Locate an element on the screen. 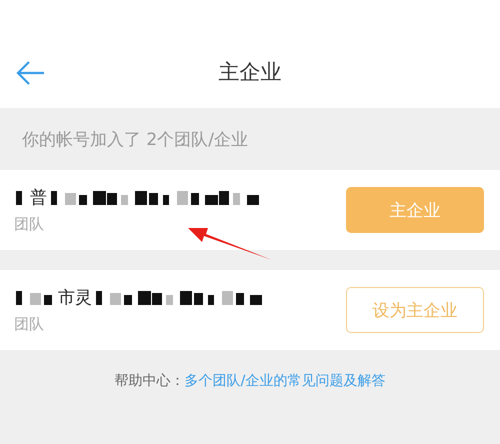 Image resolution: width=500 pixels, height=444 pixels. page-title: 主企业 is located at coordinates (250, 72).